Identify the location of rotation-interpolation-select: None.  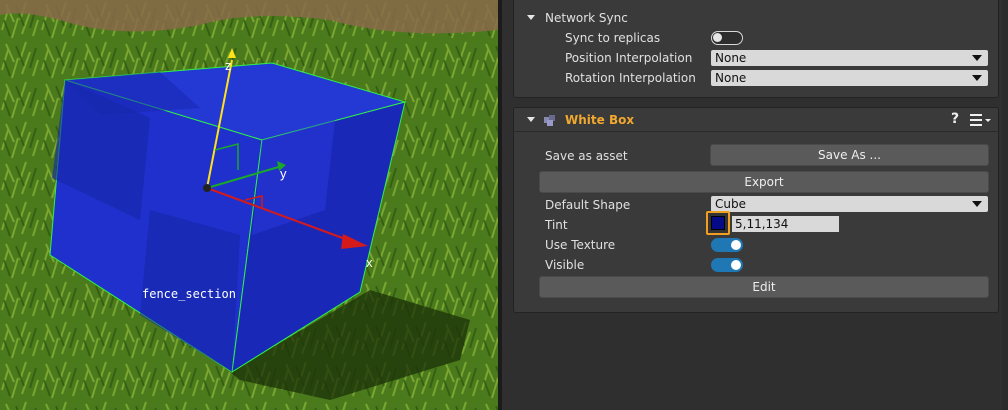
(849, 78).